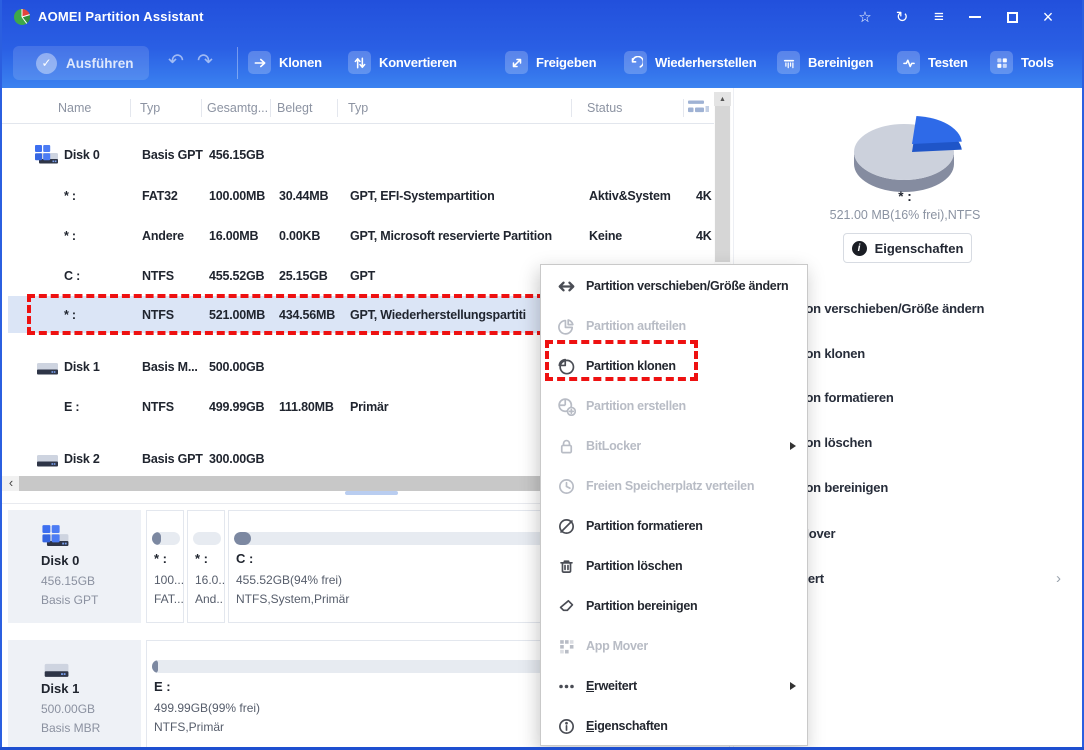 Image resolution: width=1084 pixels, height=750 pixels. What do you see at coordinates (46, 63) in the screenshot?
I see `check-icon: ✓` at bounding box center [46, 63].